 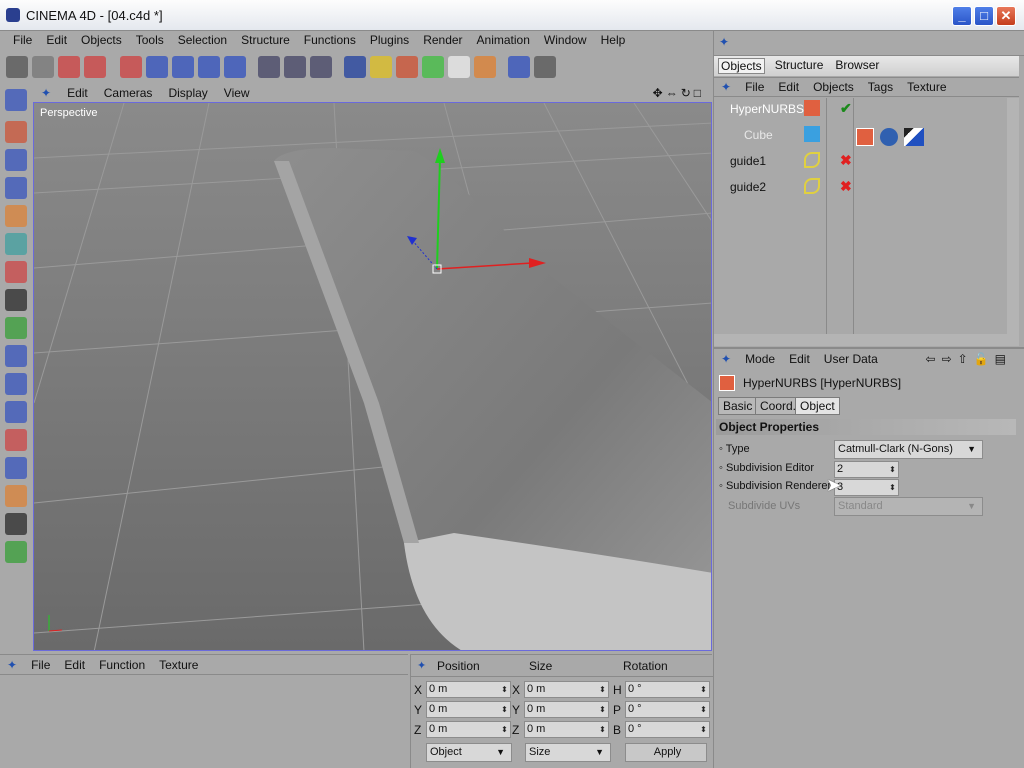 I want to click on tab-structure: Structure, so click(x=799, y=66).